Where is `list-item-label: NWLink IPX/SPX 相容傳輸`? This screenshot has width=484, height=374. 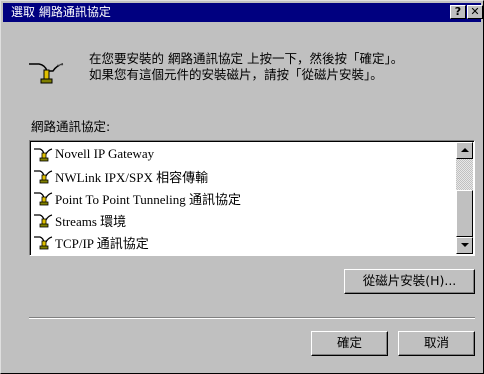 list-item-label: NWLink IPX/SPX 相容傳輸 is located at coordinates (132, 177).